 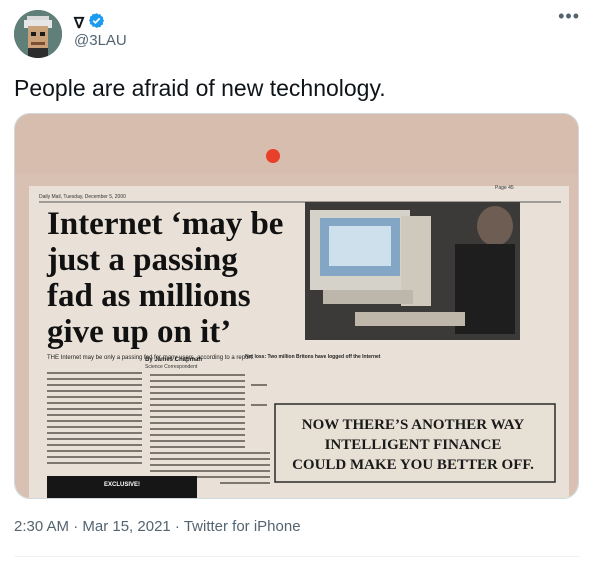 I want to click on avatar, so click(x=38, y=34).